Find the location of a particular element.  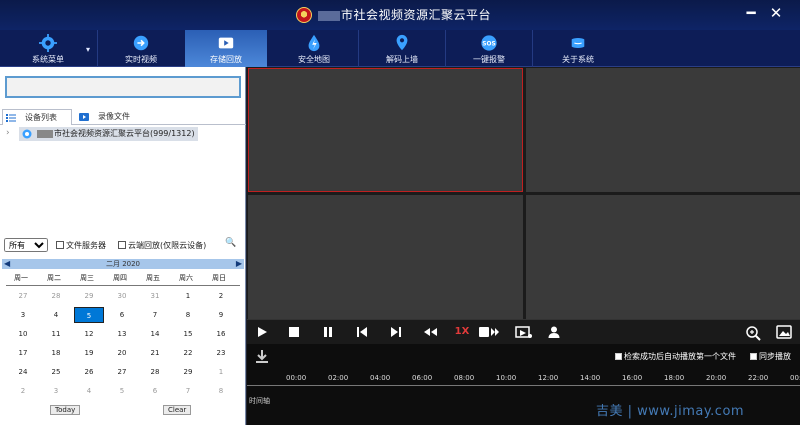

next-month-icon: ▶ is located at coordinates (239, 264).